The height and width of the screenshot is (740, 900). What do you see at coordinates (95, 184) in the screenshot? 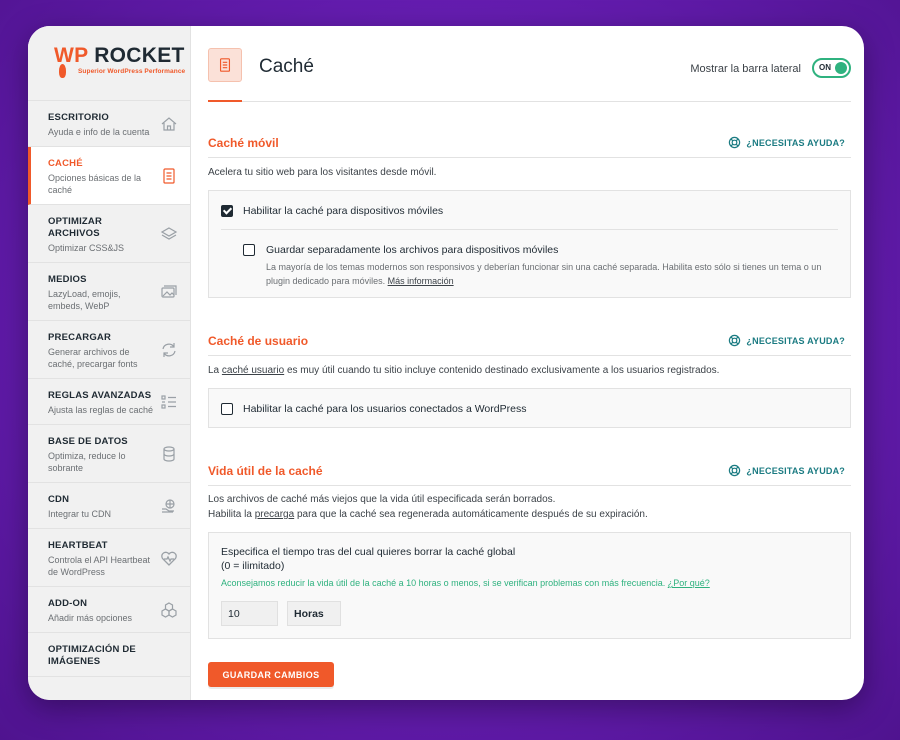
I see `sidebar-item-desc: Opciones básicas de la caché` at bounding box center [95, 184].